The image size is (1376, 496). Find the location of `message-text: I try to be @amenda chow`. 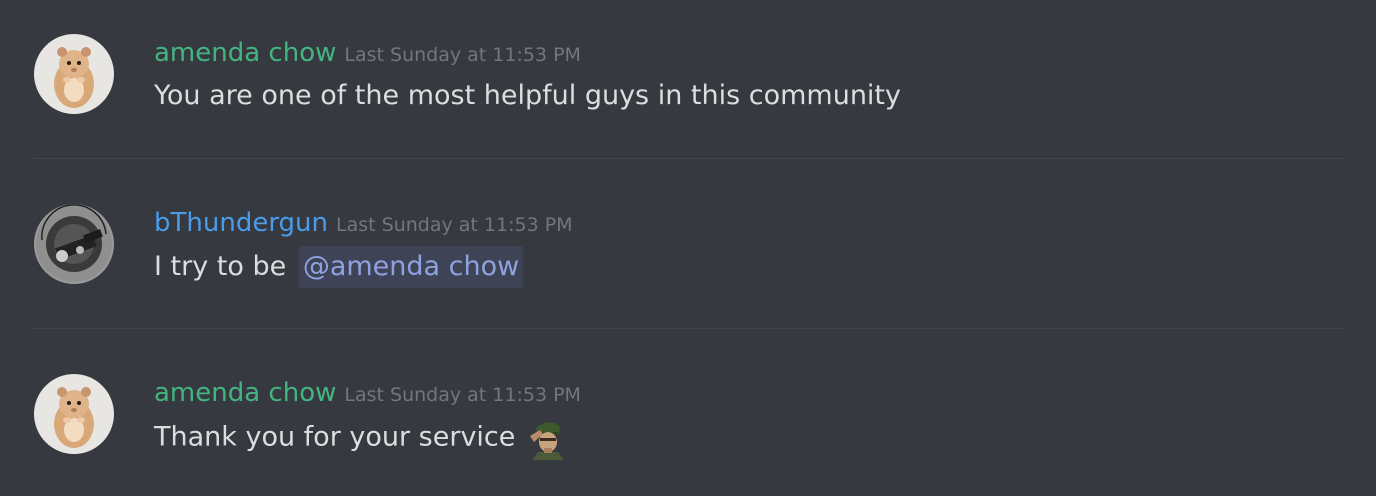

message-text: I try to be @amenda chow is located at coordinates (339, 268).